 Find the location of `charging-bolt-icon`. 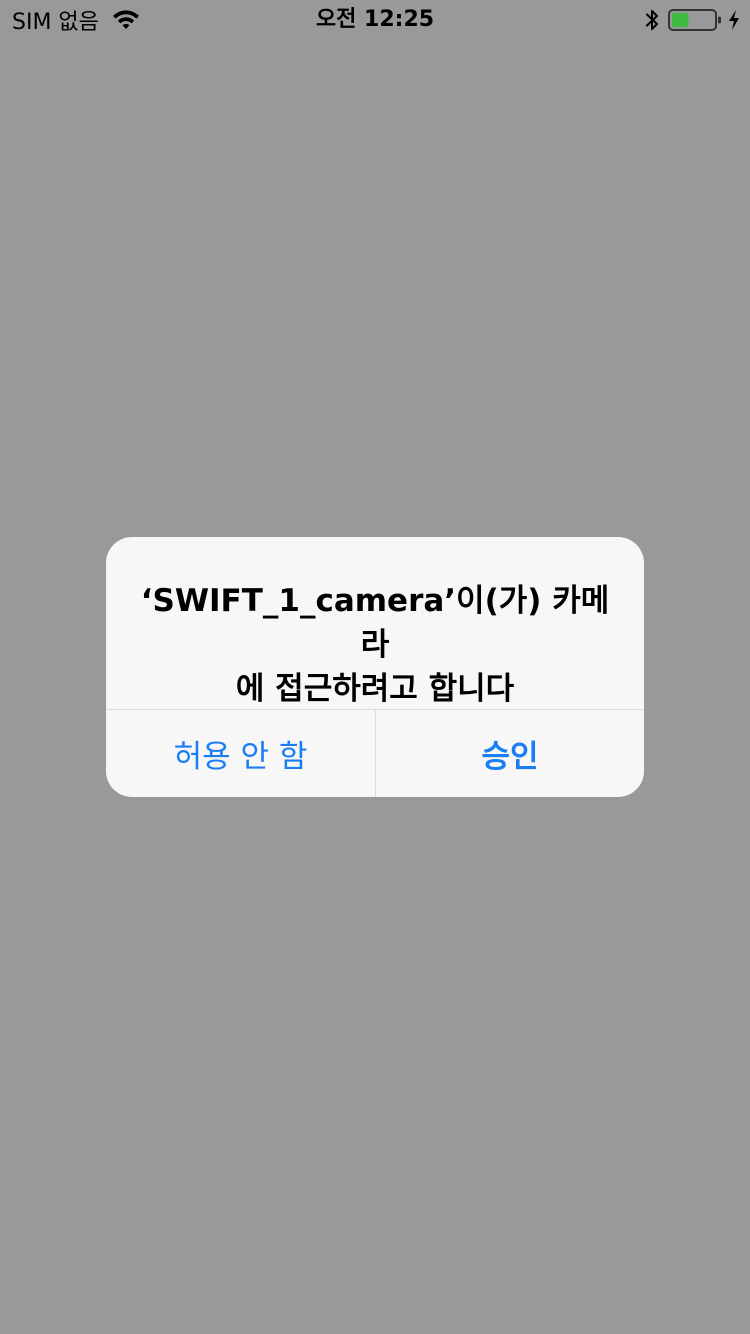

charging-bolt-icon is located at coordinates (734, 20).